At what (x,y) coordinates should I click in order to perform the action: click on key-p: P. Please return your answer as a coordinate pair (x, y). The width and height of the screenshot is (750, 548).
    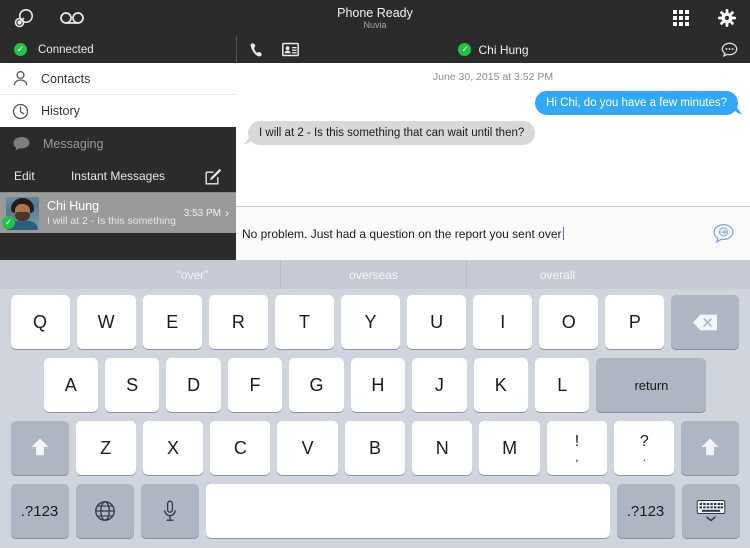
    Looking at the image, I should click on (635, 322).